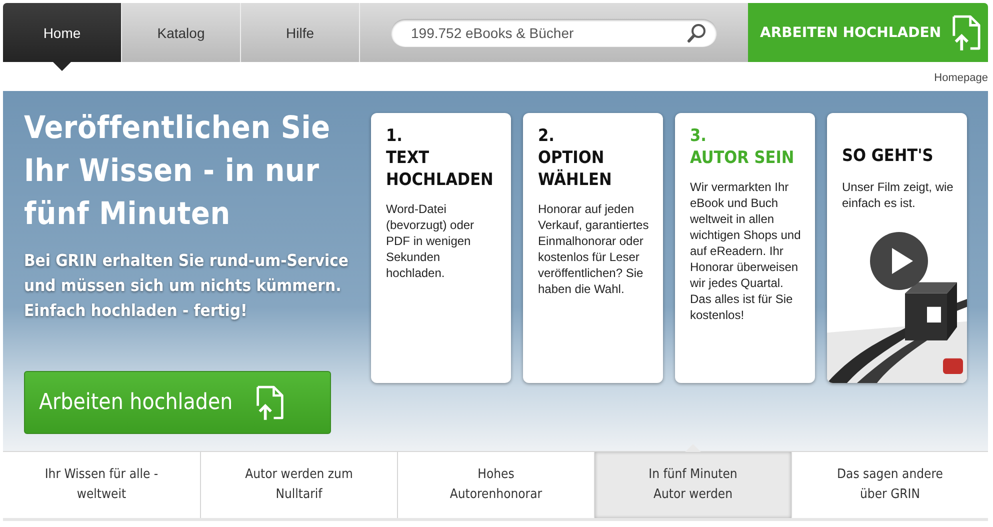  I want to click on step-number: 3., so click(699, 136).